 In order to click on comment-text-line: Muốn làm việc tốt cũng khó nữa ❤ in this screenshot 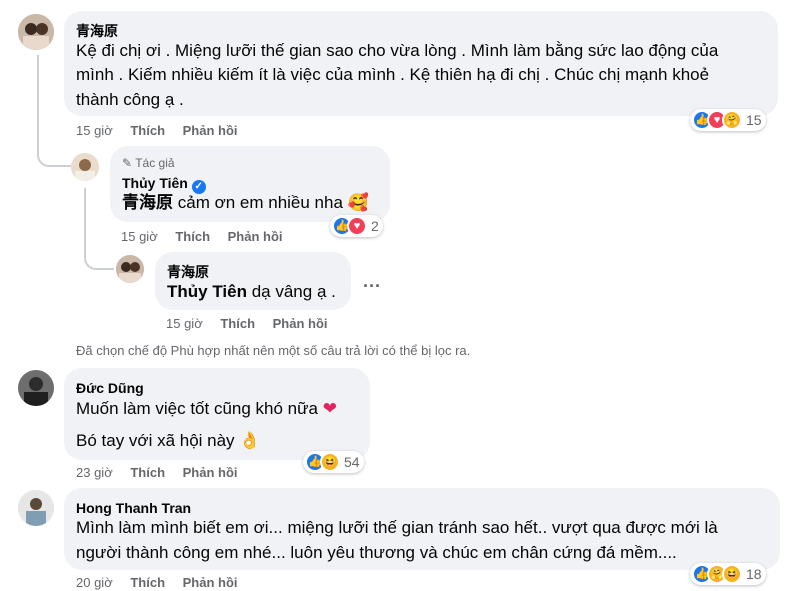, I will do `click(206, 409)`.